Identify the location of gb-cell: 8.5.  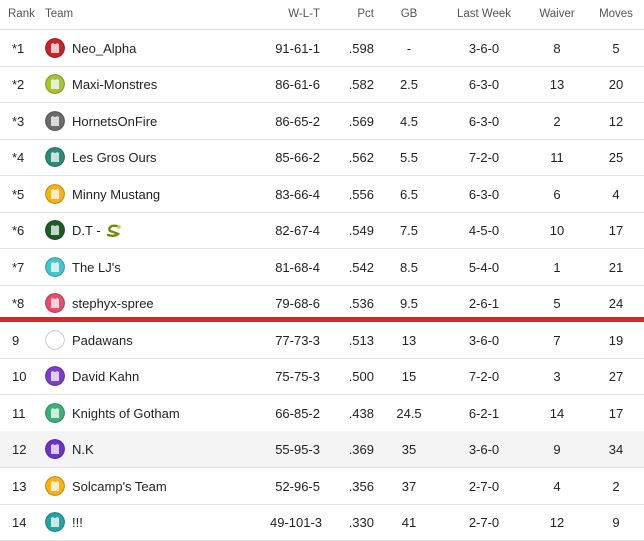
(409, 267).